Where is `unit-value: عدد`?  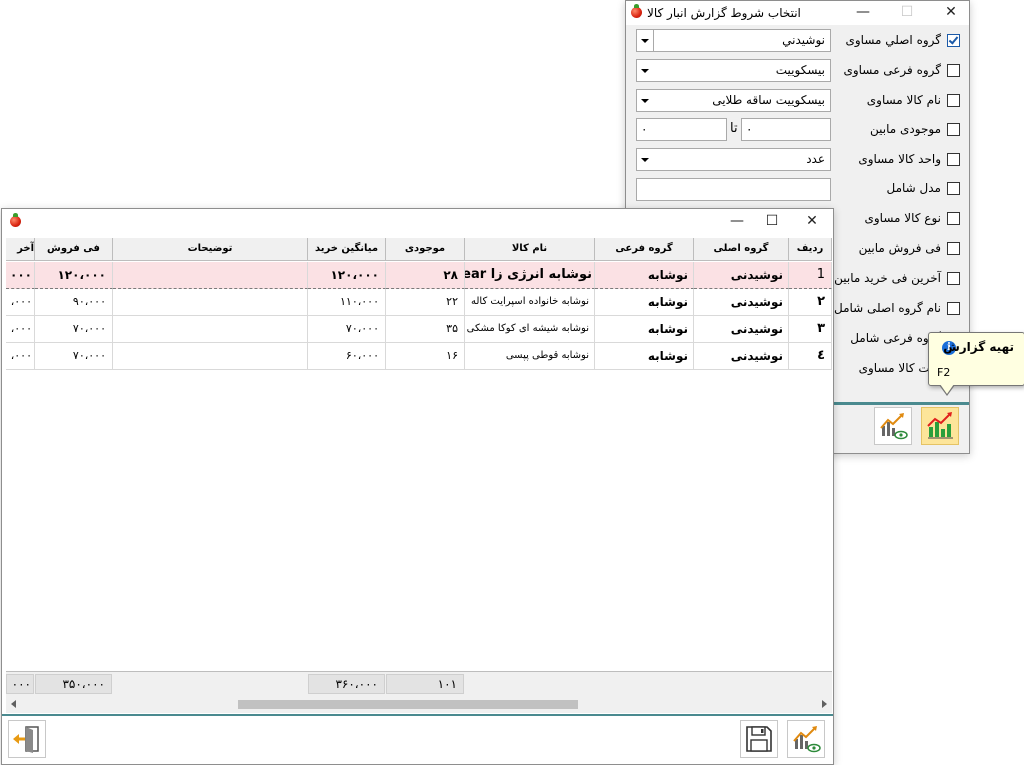
unit-value: عدد is located at coordinates (815, 159).